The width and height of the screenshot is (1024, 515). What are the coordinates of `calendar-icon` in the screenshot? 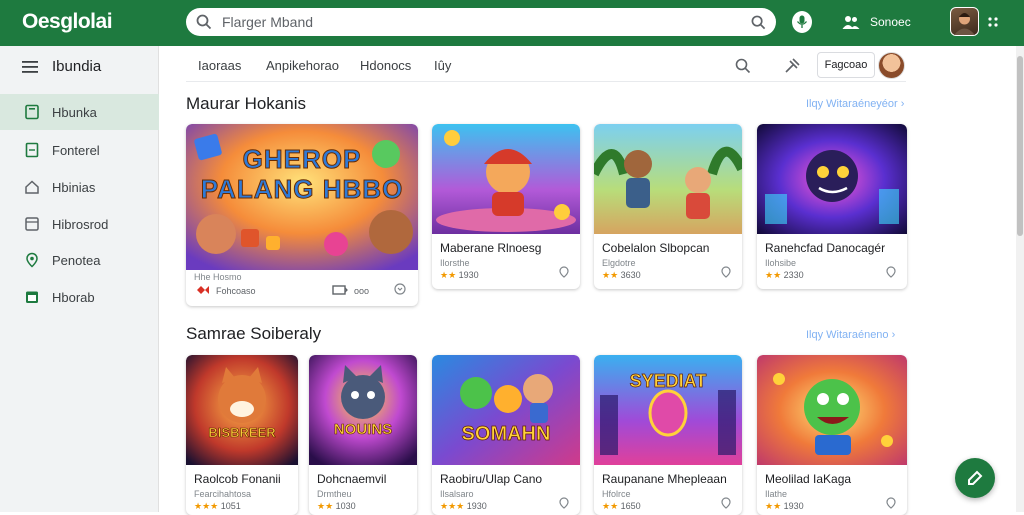 It's located at (32, 297).